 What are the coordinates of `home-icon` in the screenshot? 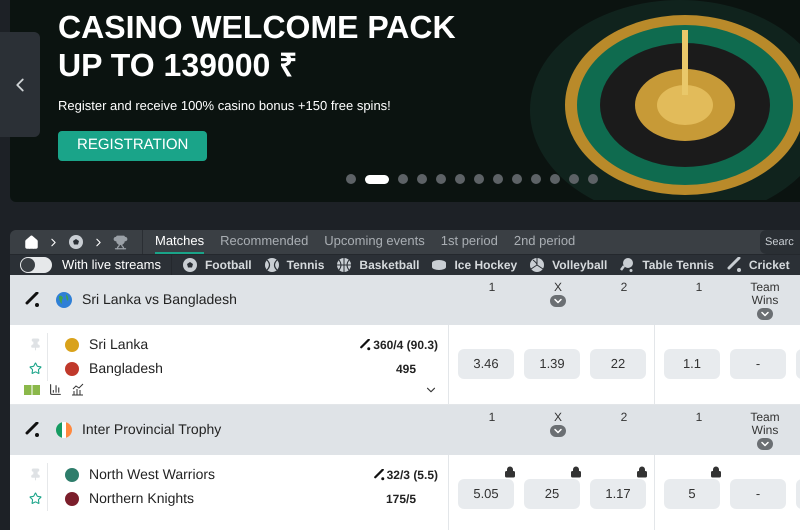 It's located at (31, 242).